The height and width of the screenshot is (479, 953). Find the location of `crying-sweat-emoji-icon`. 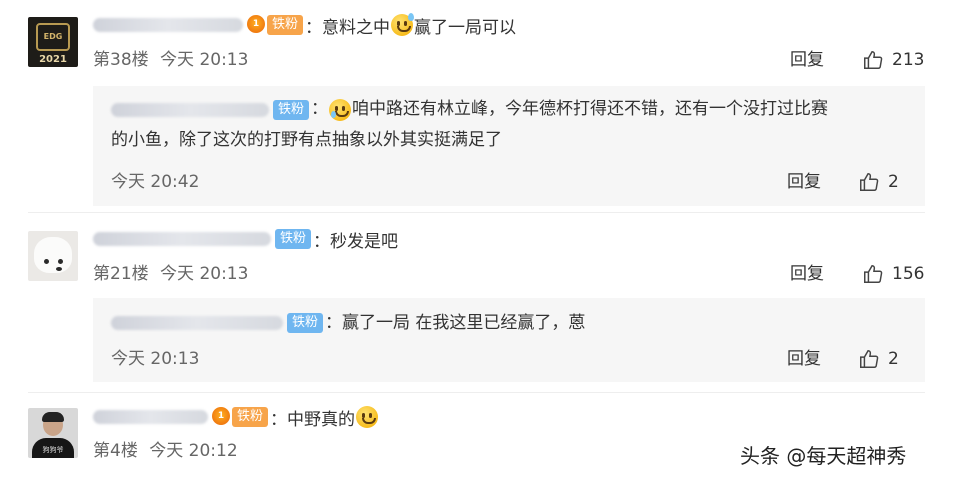

crying-sweat-emoji-icon is located at coordinates (340, 109).